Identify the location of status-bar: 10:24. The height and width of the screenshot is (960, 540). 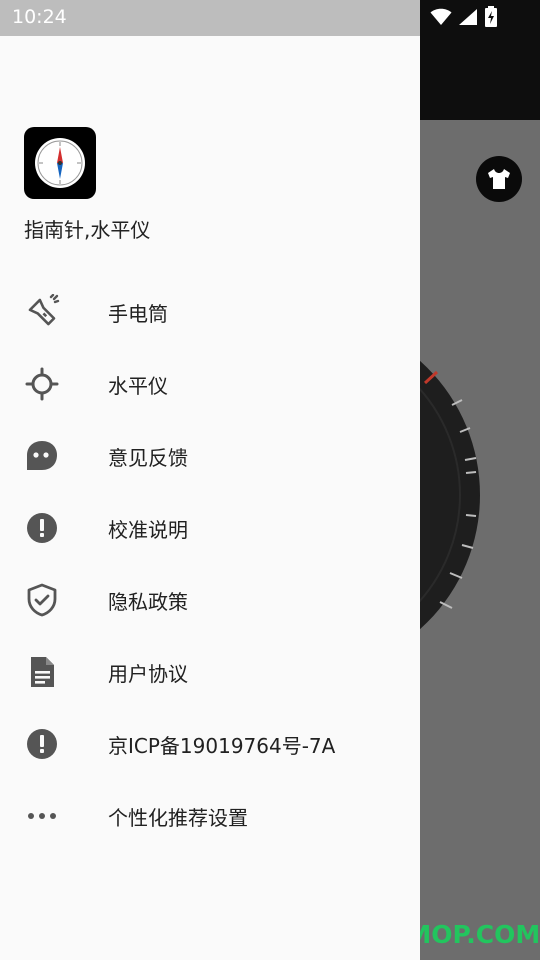
(270, 18).